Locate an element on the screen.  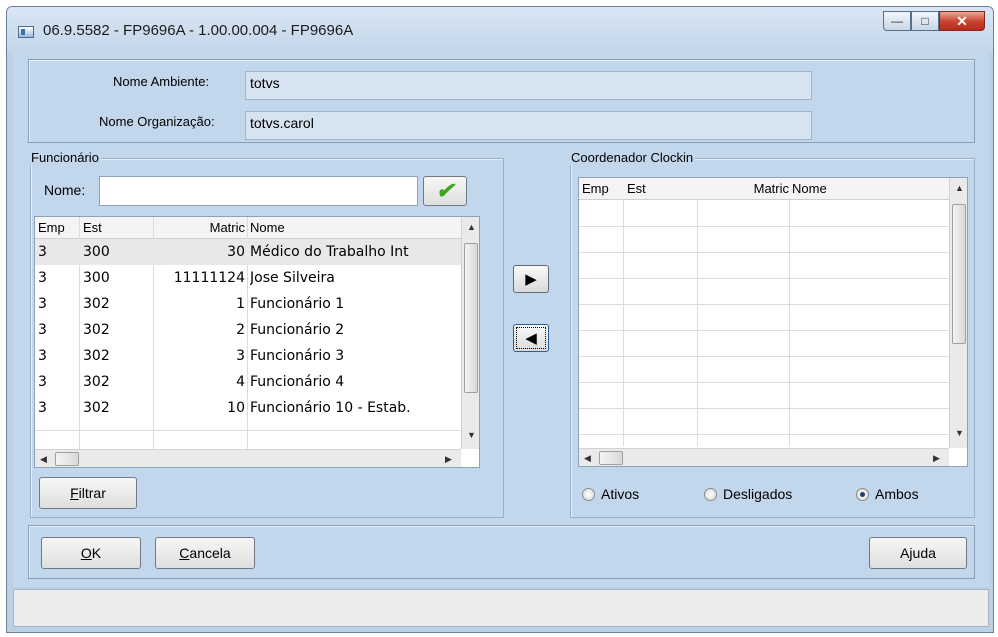
cell-nome: Funcionário 10 - Estab. is located at coordinates (330, 408).